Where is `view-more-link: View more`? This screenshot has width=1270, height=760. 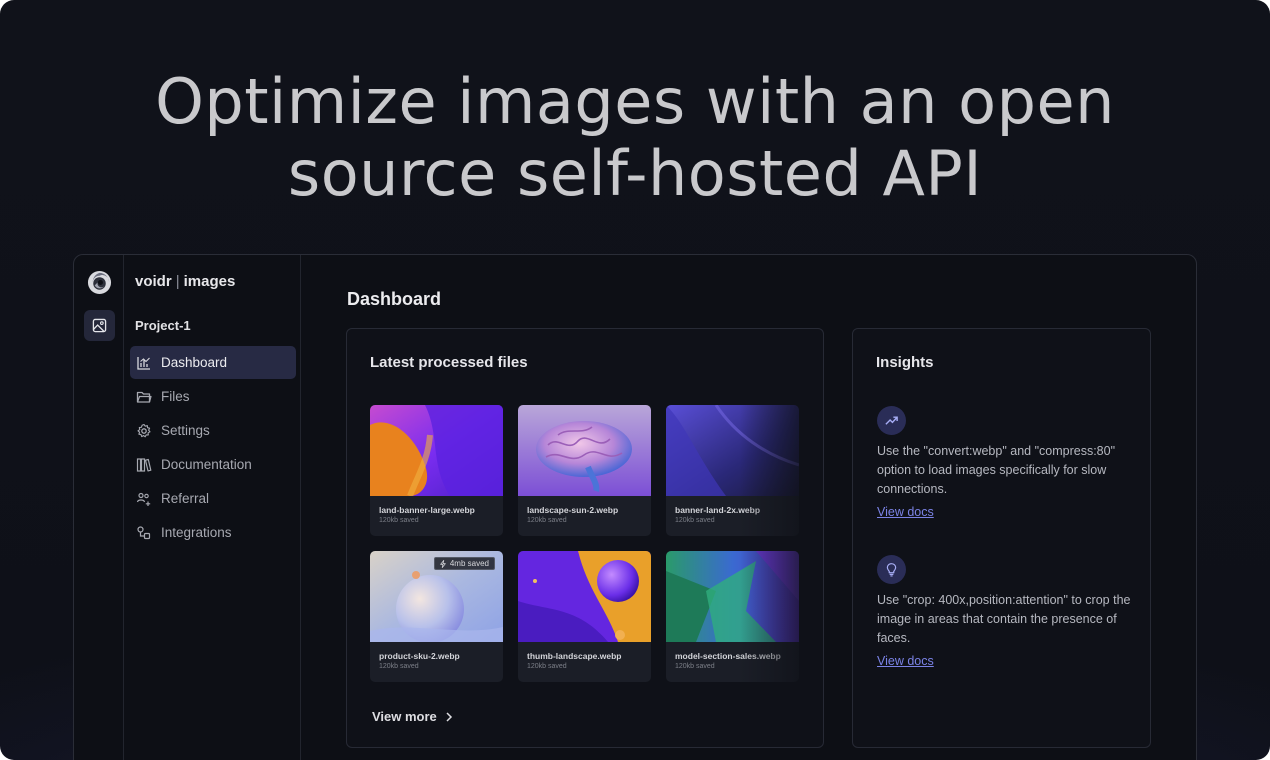 view-more-link: View more is located at coordinates (413, 716).